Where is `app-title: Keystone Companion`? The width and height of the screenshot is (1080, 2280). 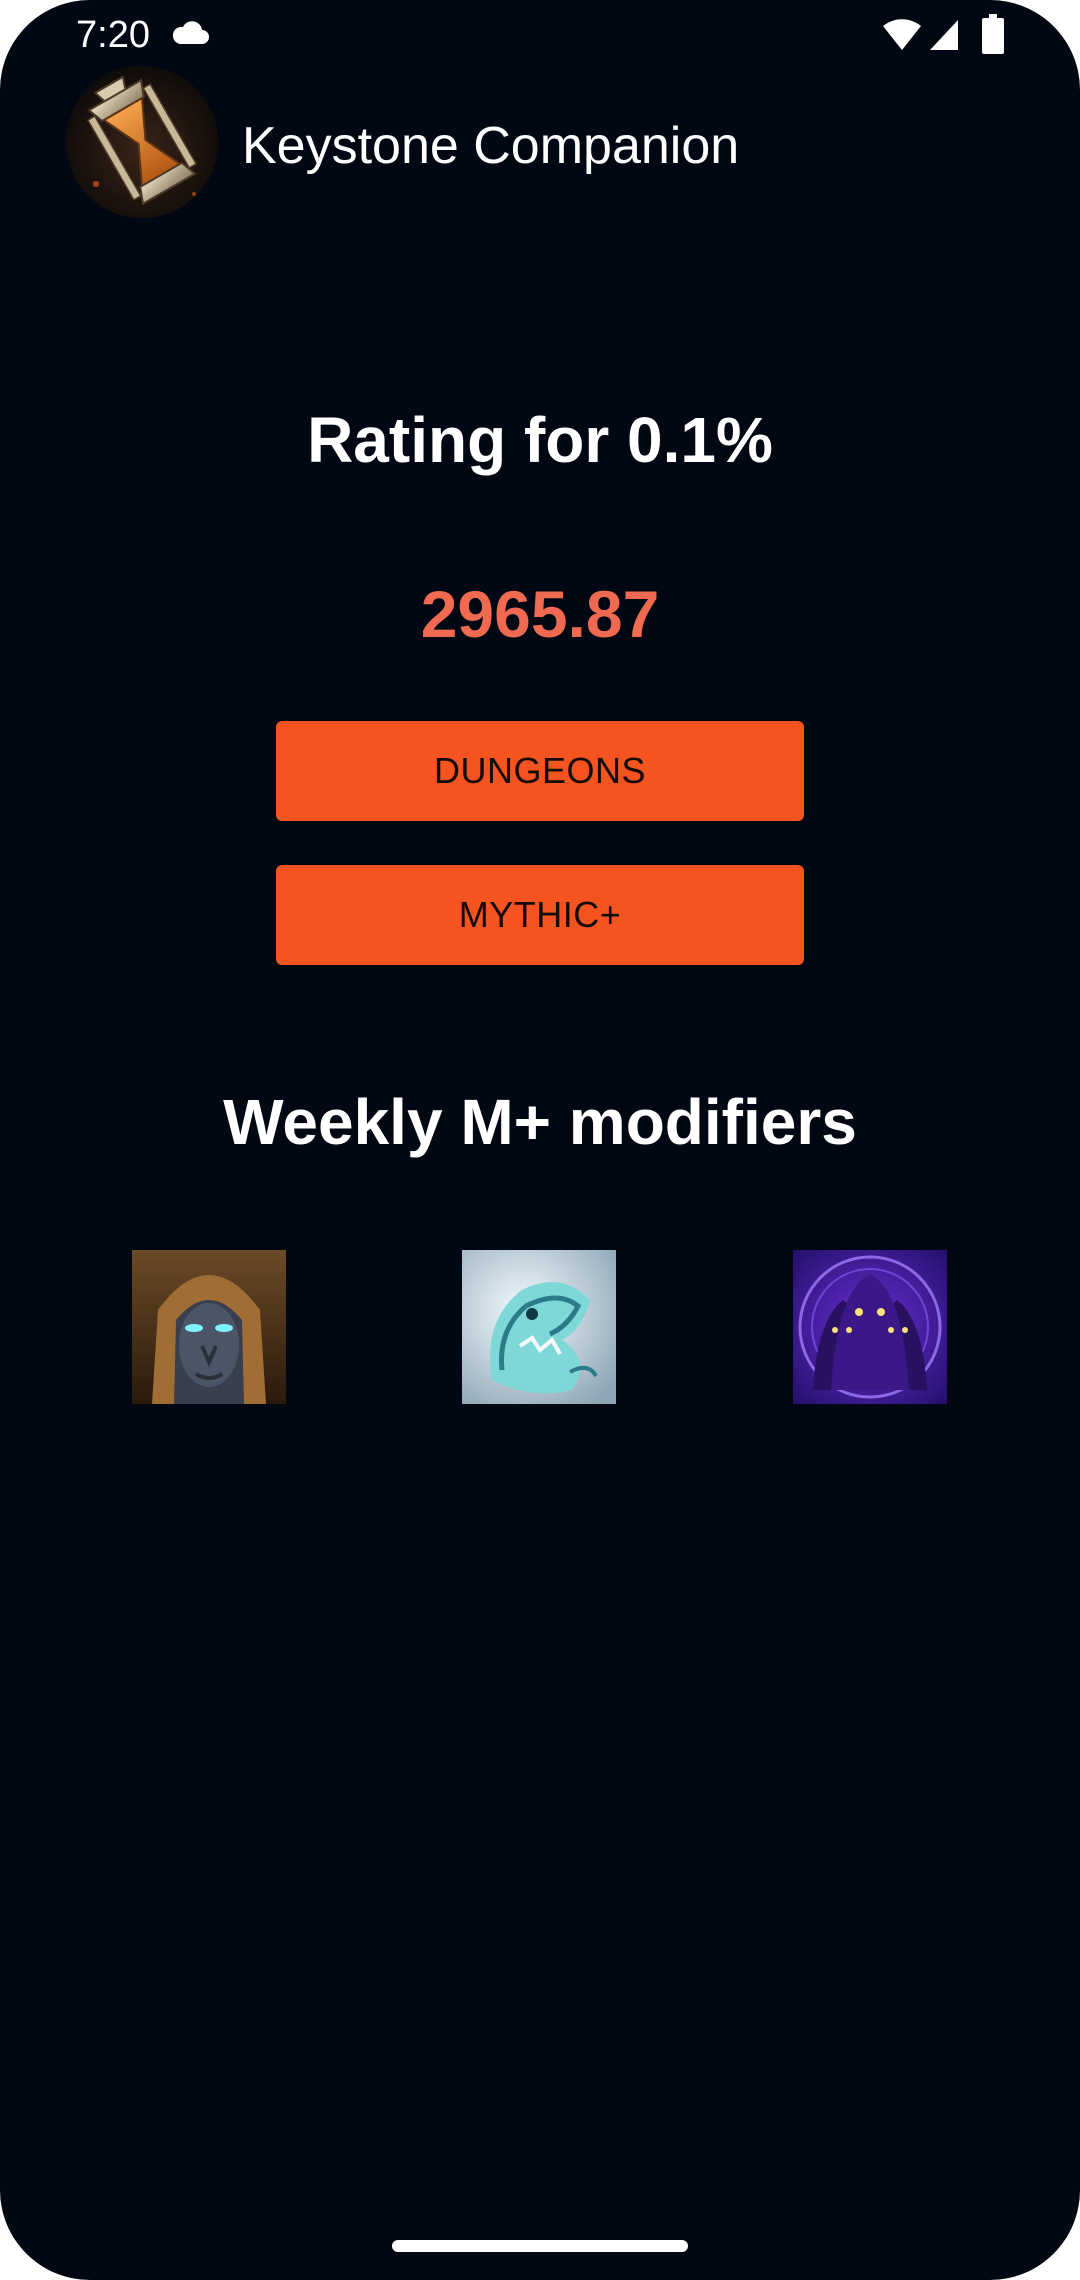 app-title: Keystone Companion is located at coordinates (491, 146).